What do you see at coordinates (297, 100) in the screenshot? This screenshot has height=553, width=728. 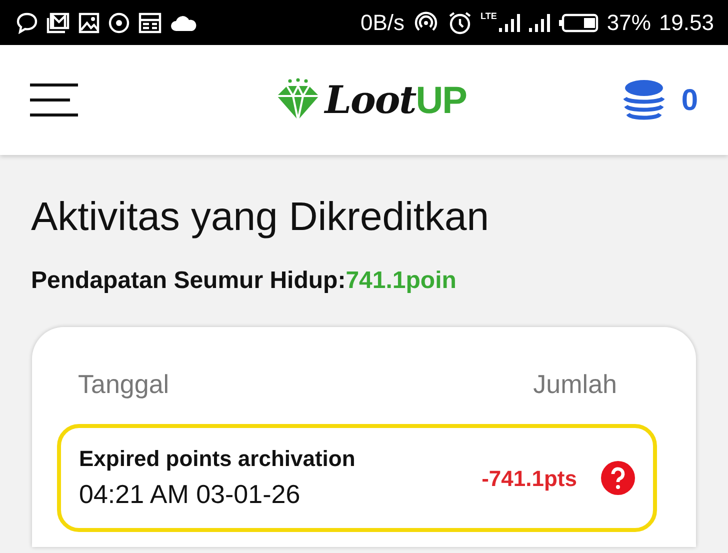 I see `diamond-icon` at bounding box center [297, 100].